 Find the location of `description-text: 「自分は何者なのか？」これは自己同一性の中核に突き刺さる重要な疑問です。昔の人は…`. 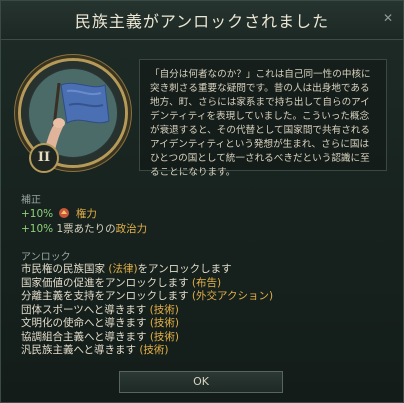

description-text: 「自分は何者なのか？」これは自己同一性の中核に突き刺さる重要な疑問です。昔の人は… is located at coordinates (260, 123).